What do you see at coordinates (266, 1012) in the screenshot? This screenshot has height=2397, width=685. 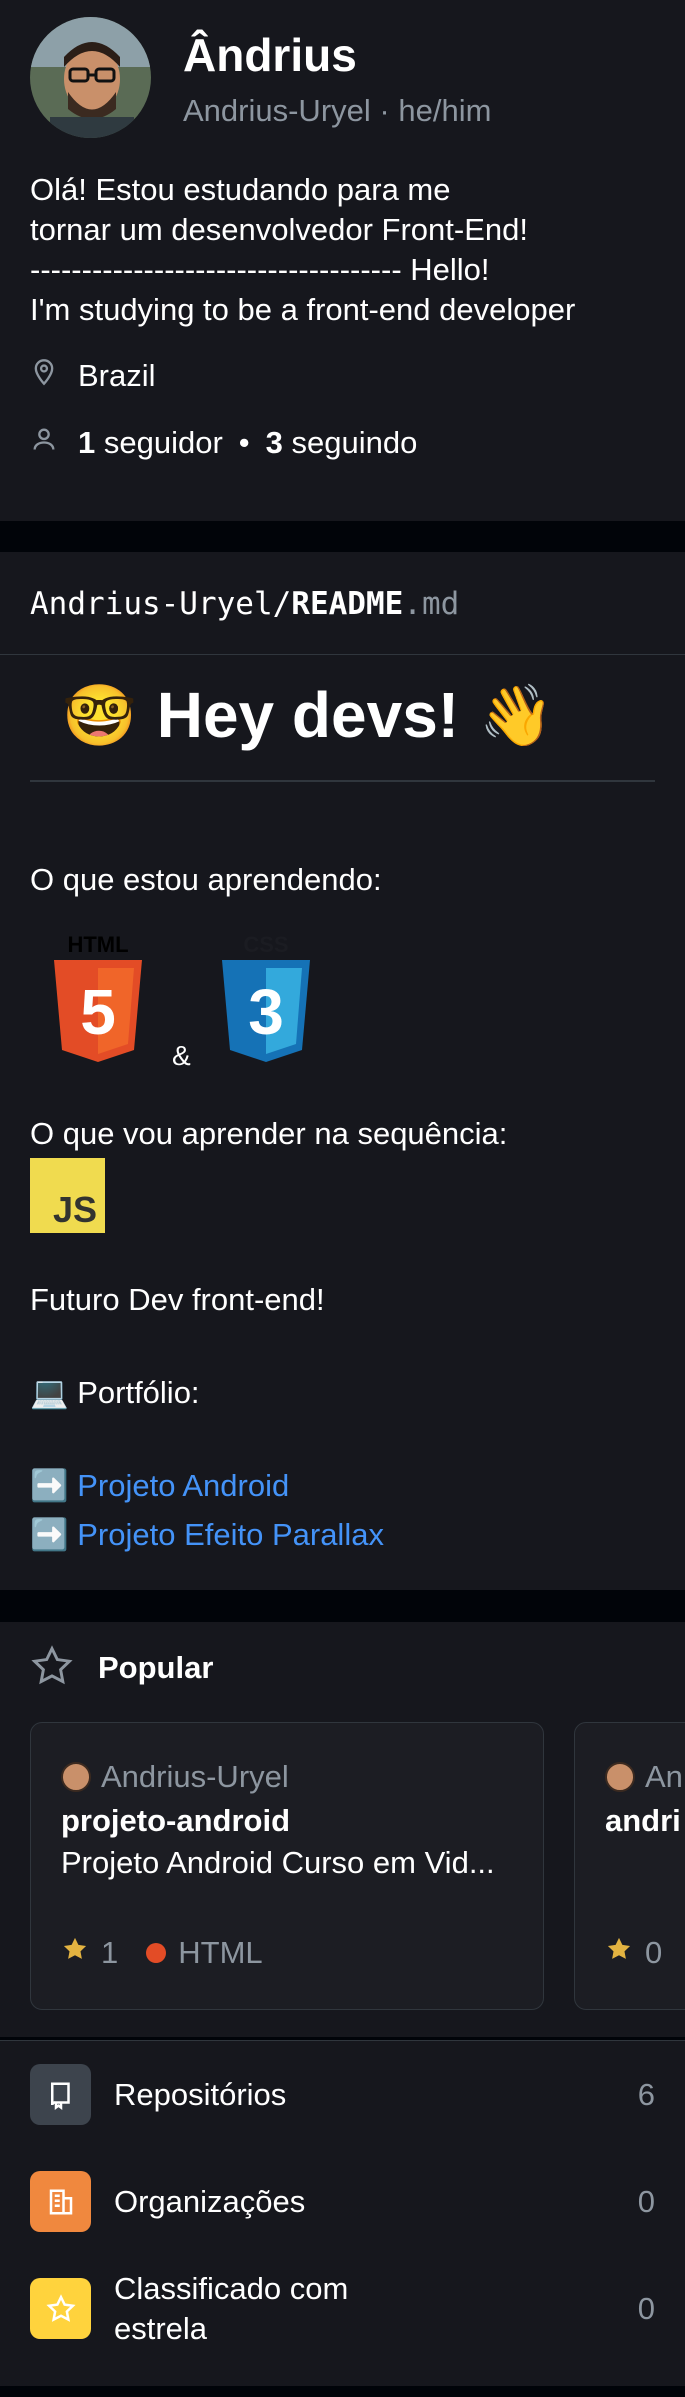 I see `css-number: 3` at bounding box center [266, 1012].